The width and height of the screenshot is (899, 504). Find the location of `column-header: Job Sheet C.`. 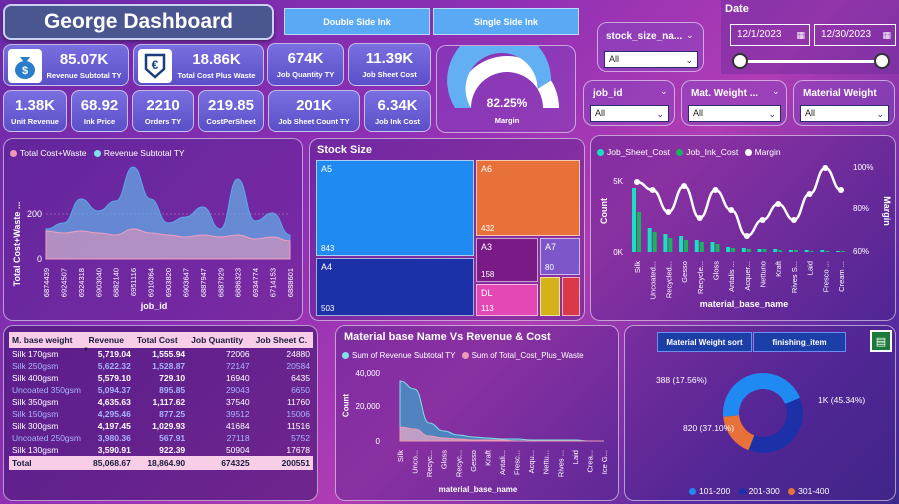

column-header: Job Sheet C. is located at coordinates (283, 340).